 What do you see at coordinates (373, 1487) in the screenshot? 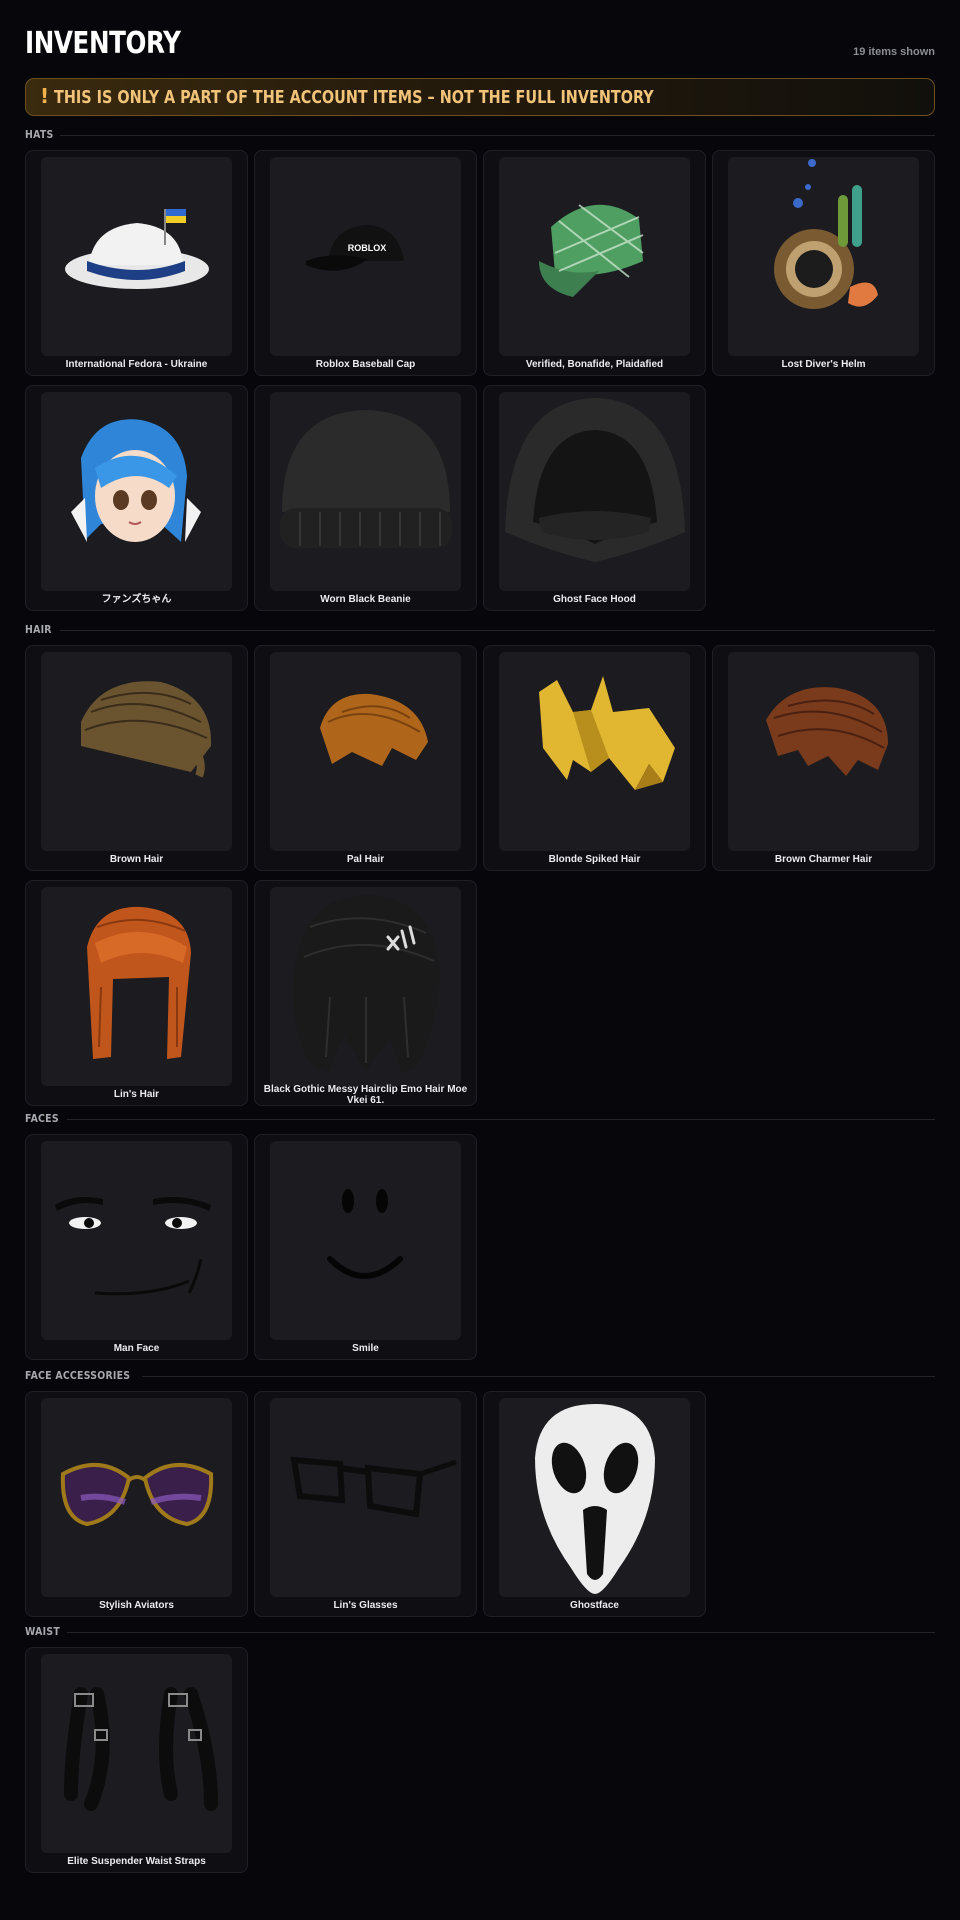
I see `glasses-icon` at bounding box center [373, 1487].